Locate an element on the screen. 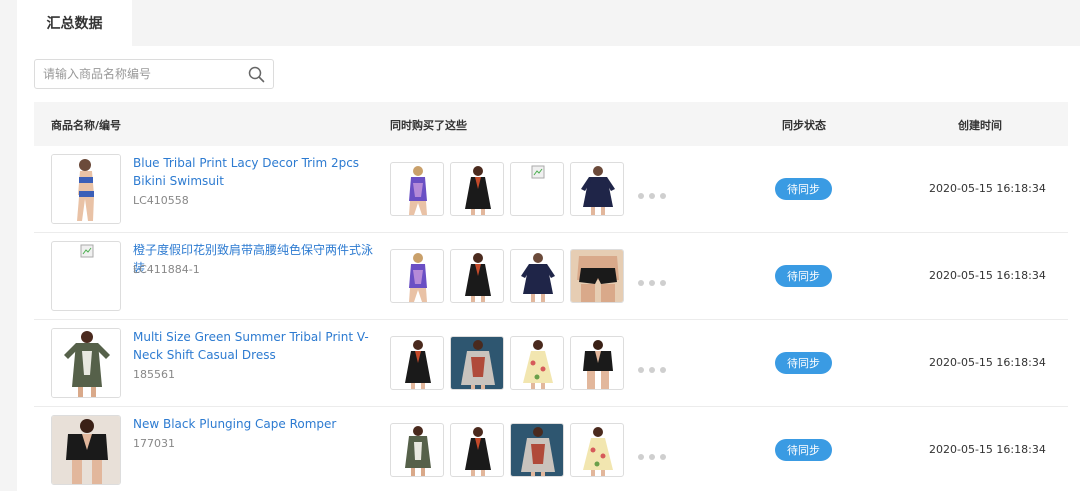 Image resolution: width=1080 pixels, height=491 pixels. thumb-black-shorts is located at coordinates (597, 276).